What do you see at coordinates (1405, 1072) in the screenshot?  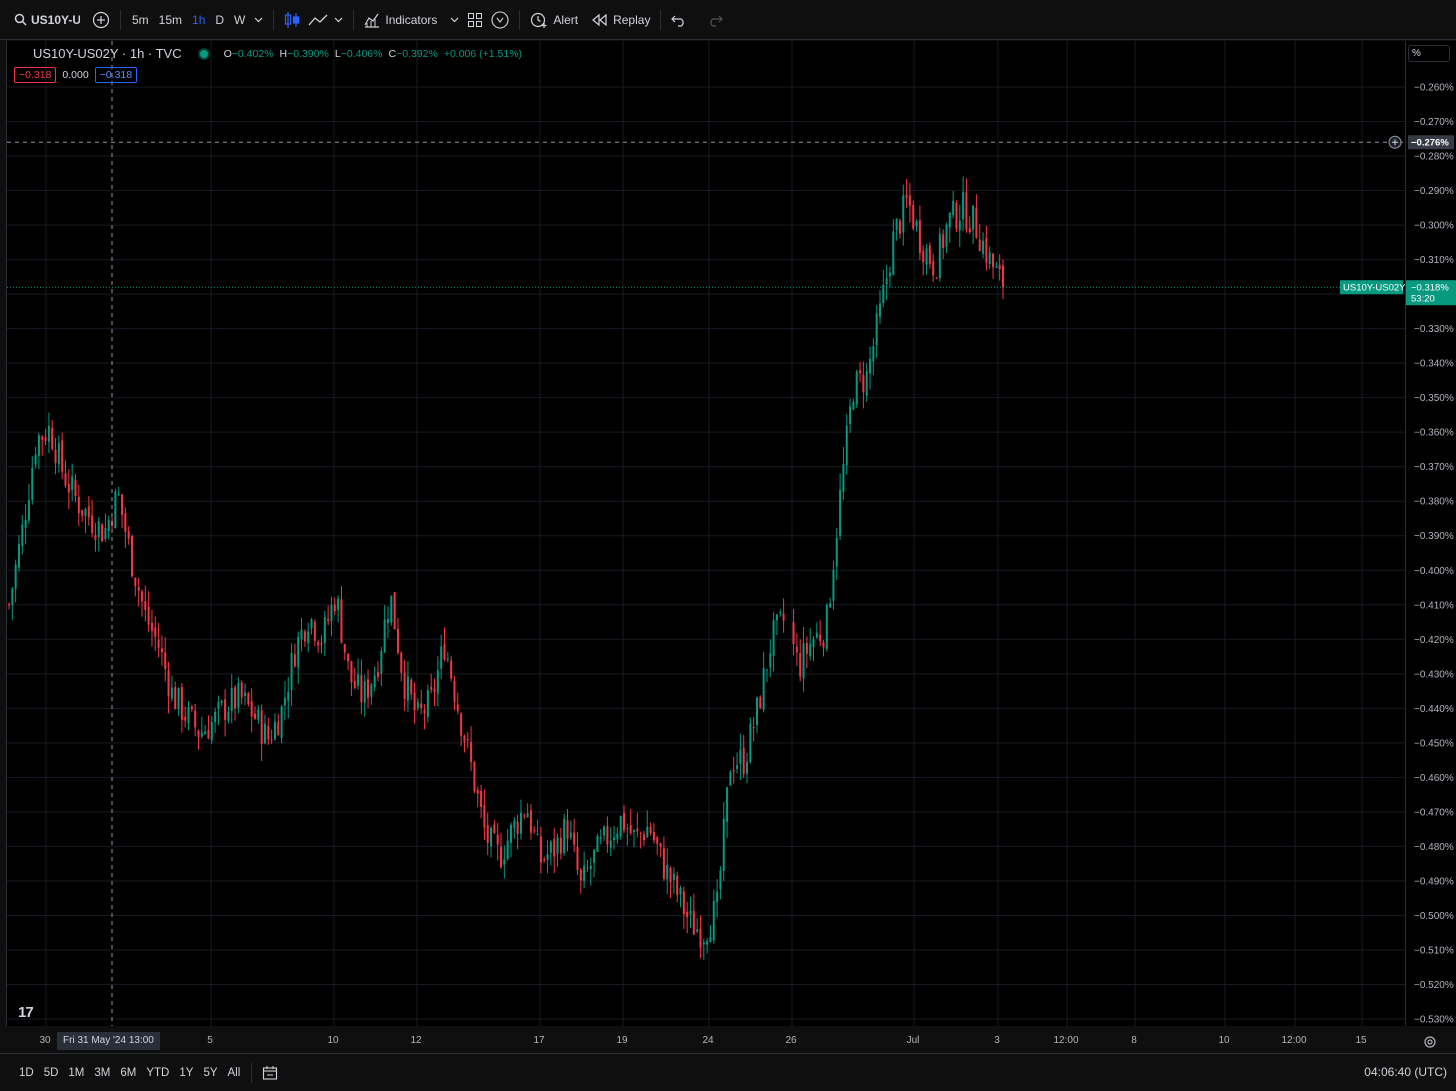 I see `utc-clock: 04:06:40 (UTC)` at bounding box center [1405, 1072].